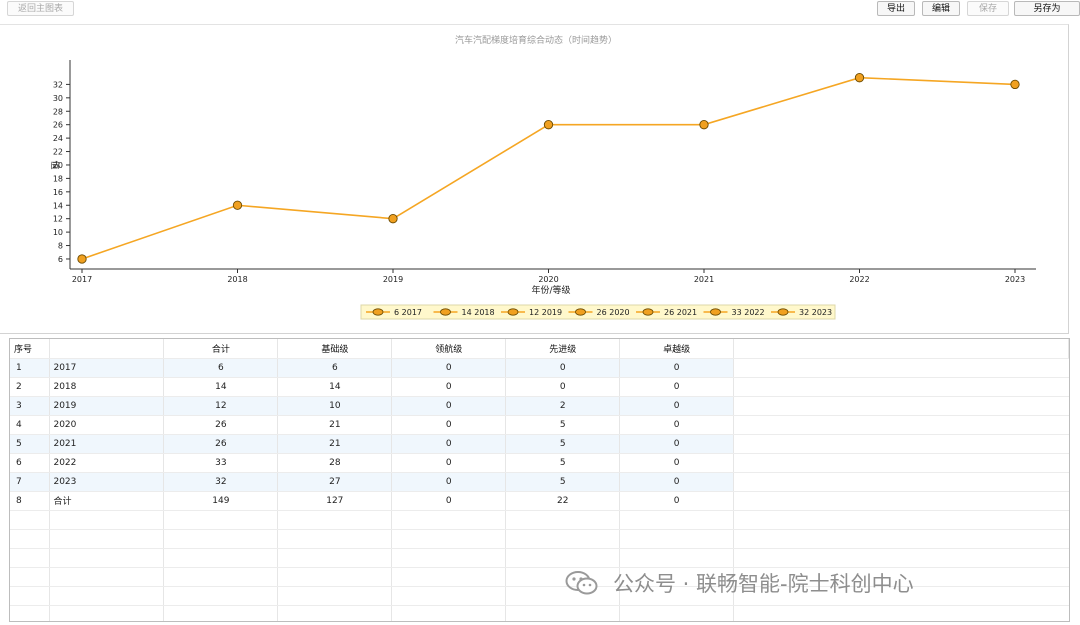 This screenshot has height=625, width=1080. What do you see at coordinates (393, 279) in the screenshot?
I see `x-tick-label: 2019` at bounding box center [393, 279].